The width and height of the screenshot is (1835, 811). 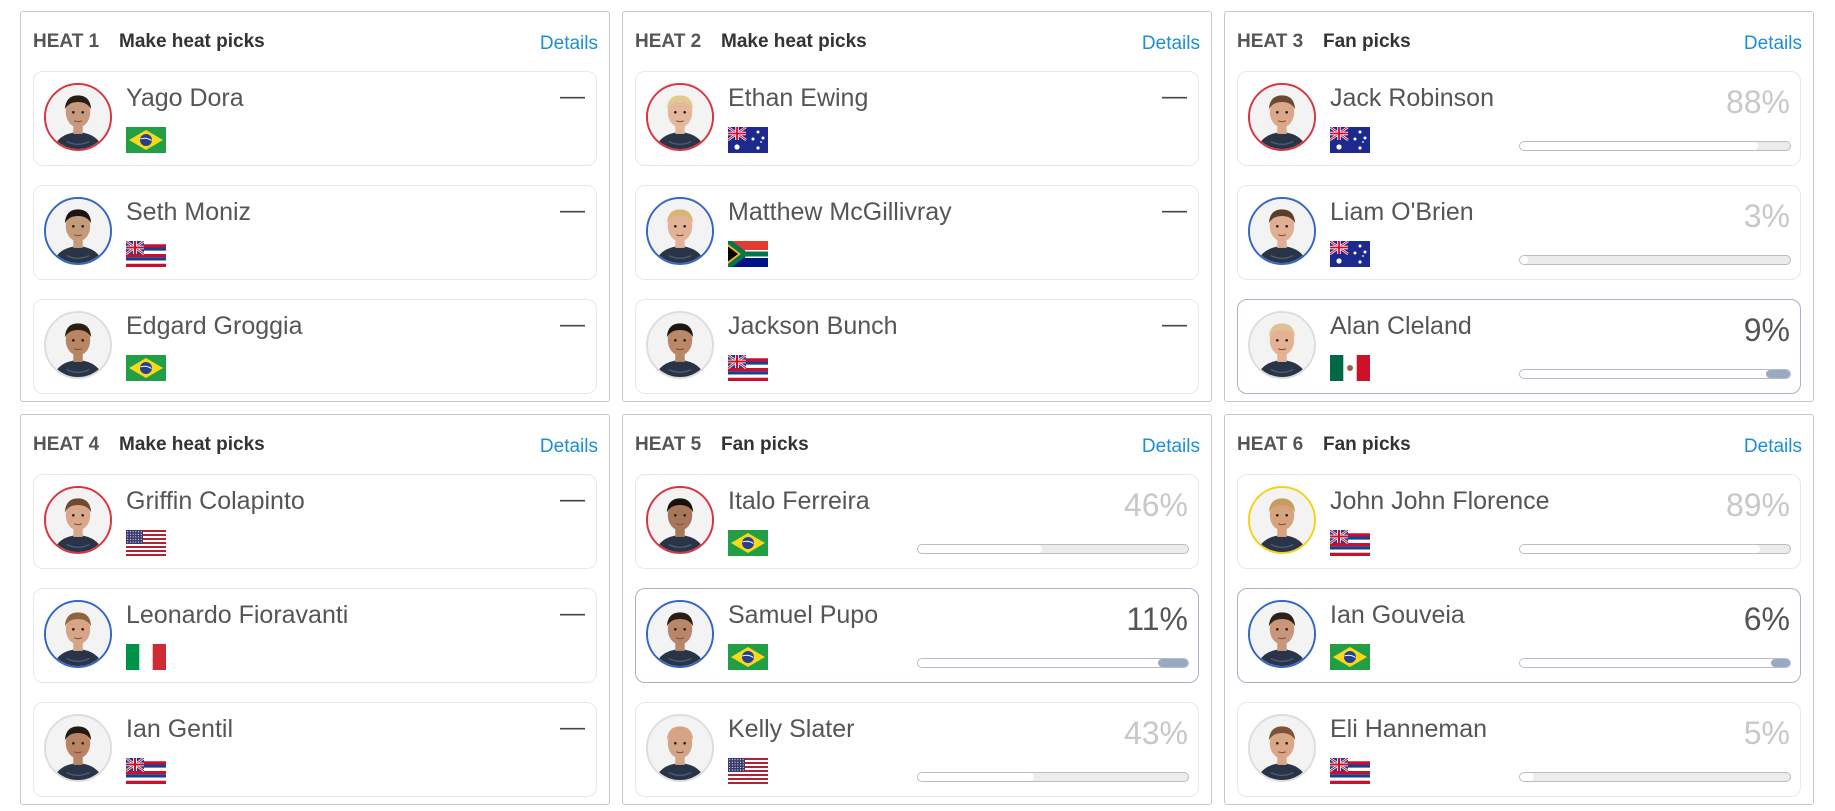 I want to click on athlete-row: Ian Gouveia 6%, so click(x=1519, y=635).